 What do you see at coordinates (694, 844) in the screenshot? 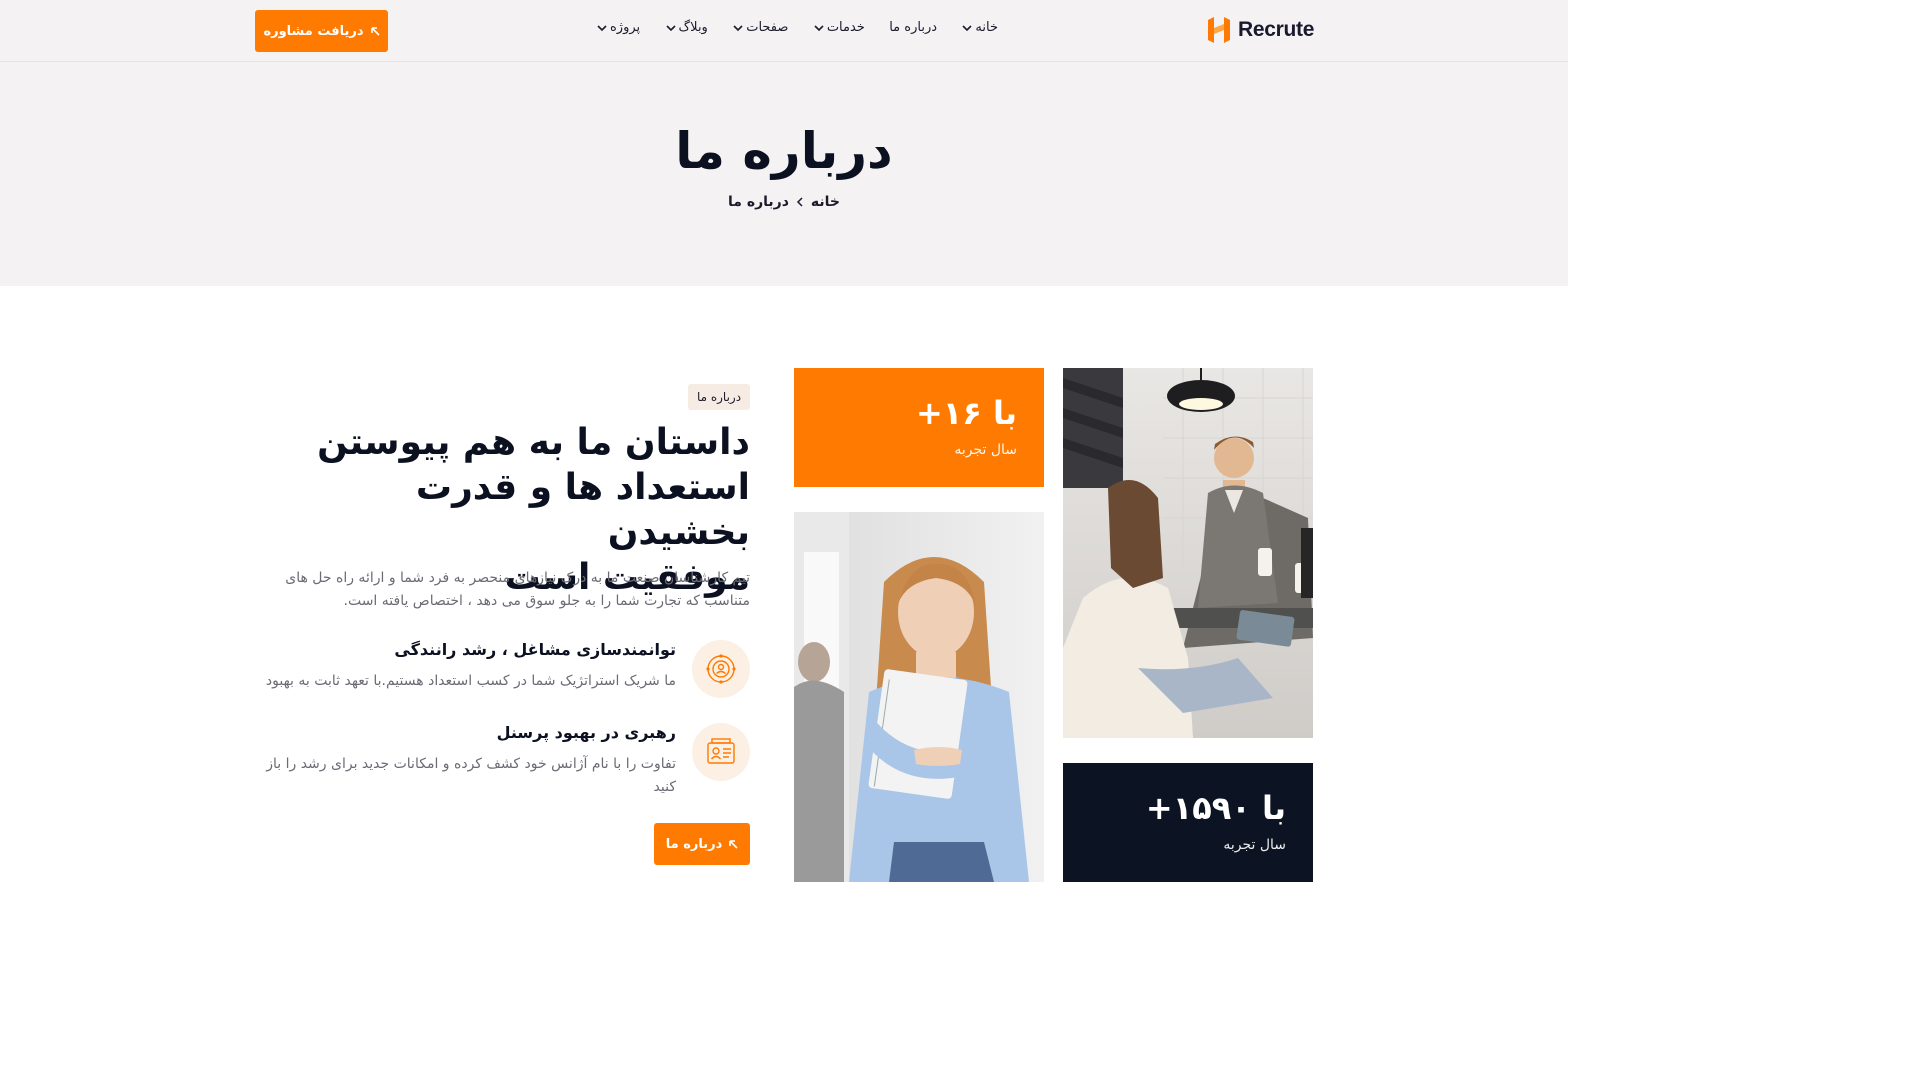
I see `about-button-label: درباره ما` at bounding box center [694, 844].